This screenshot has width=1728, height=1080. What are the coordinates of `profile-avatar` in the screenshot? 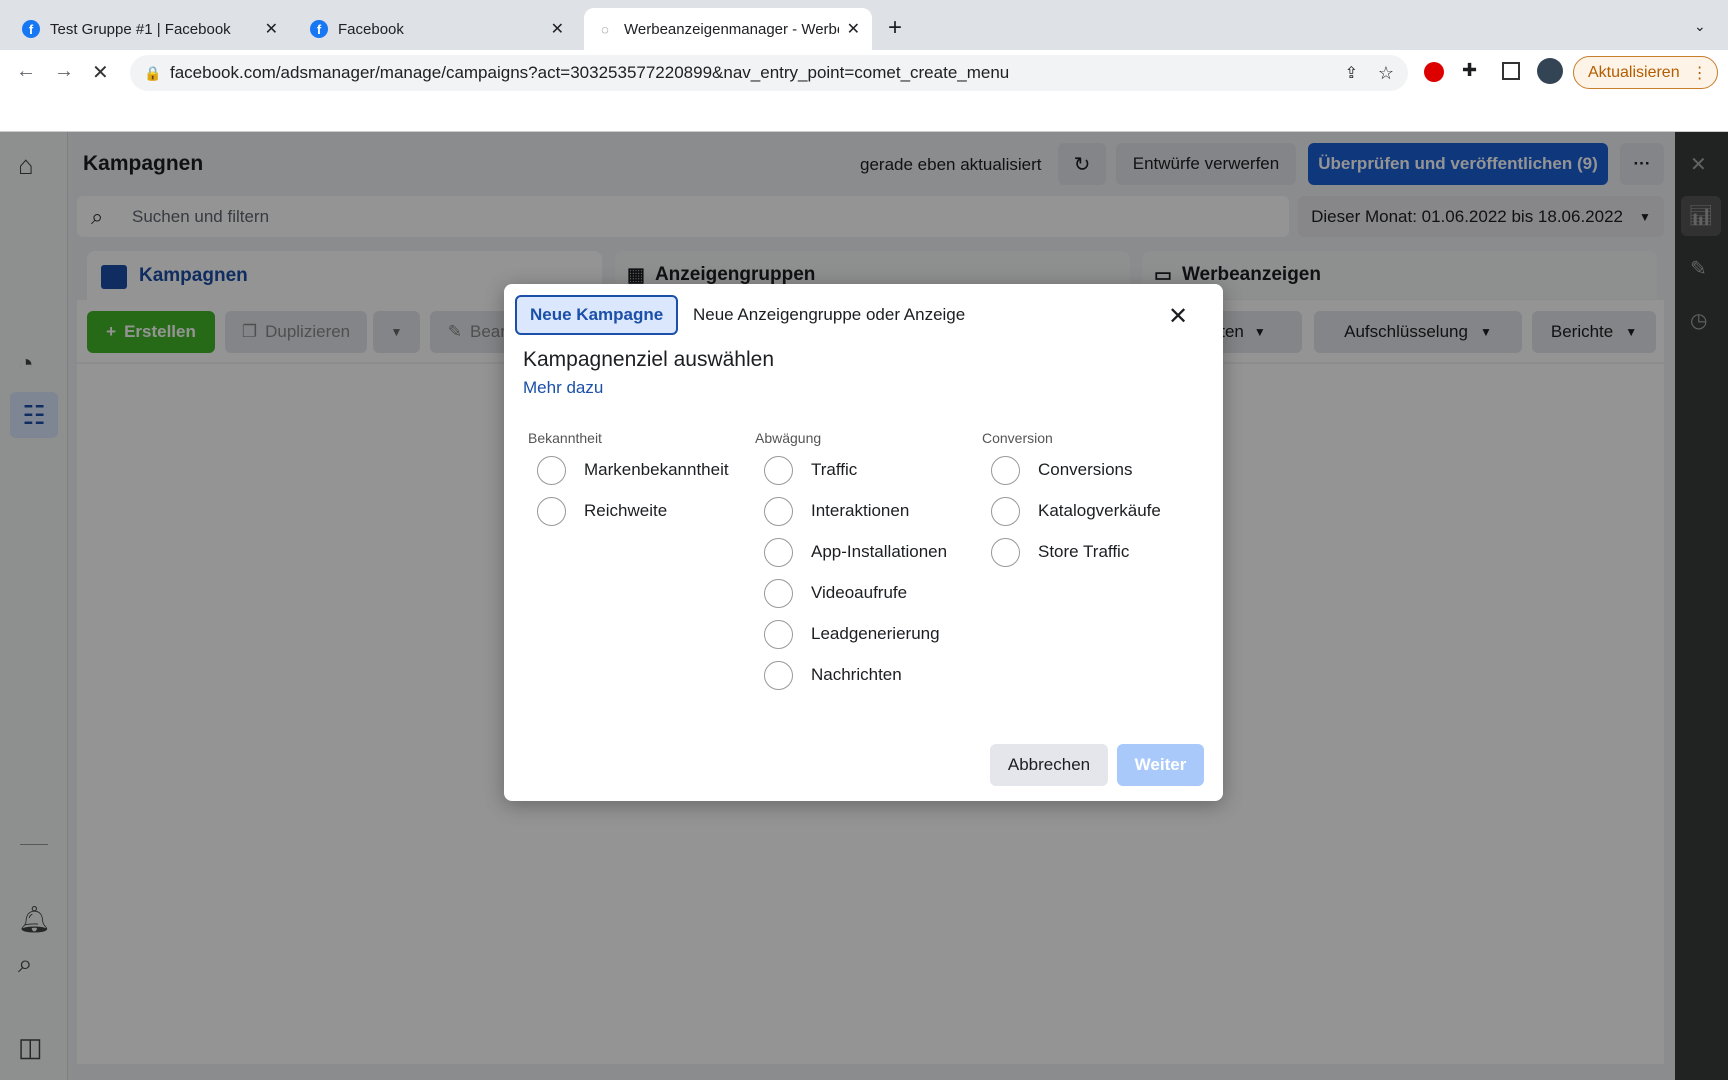 It's located at (1550, 71).